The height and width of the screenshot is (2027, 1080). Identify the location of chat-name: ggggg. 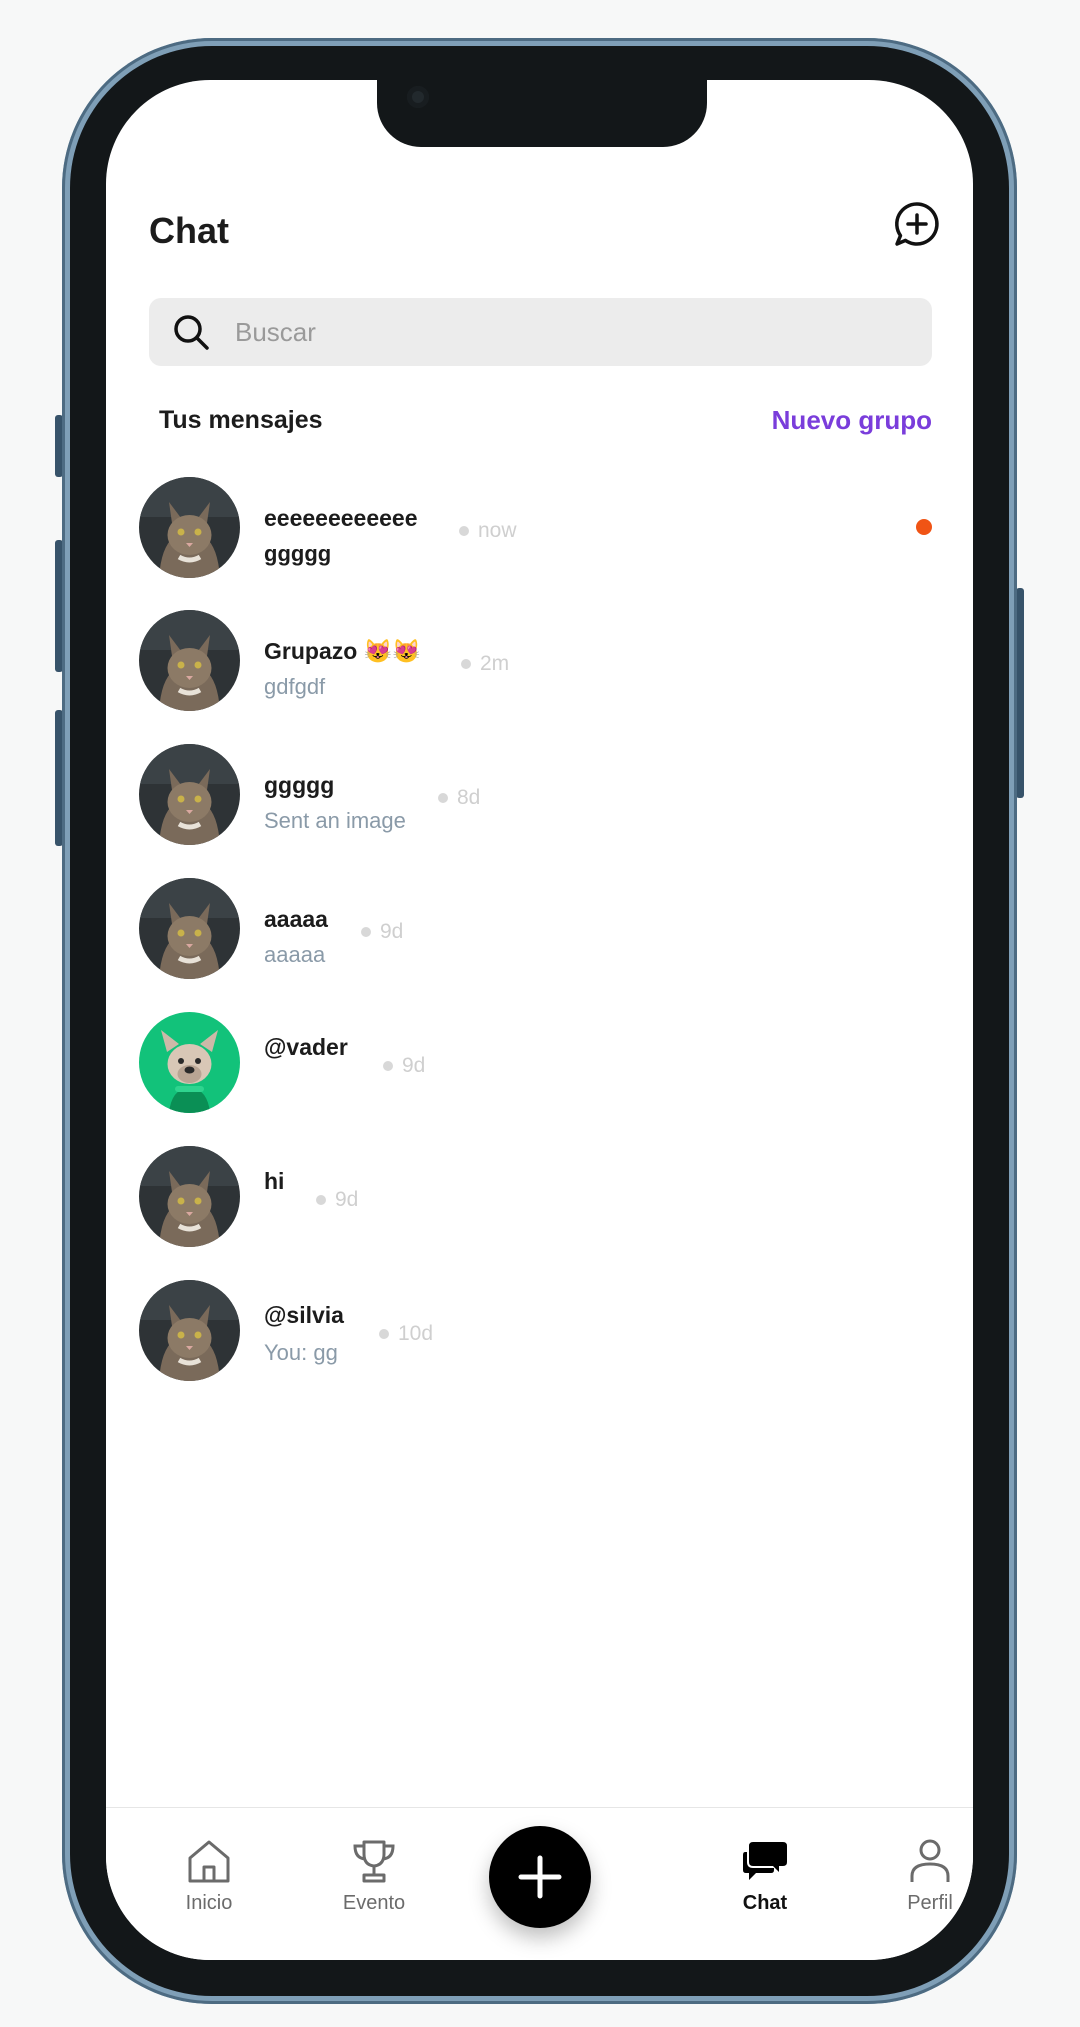
(299, 785).